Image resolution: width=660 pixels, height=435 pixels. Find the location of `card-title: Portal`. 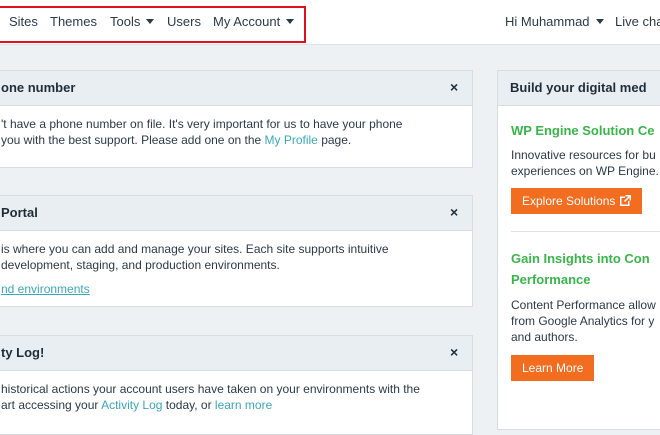

card-title: Portal is located at coordinates (19, 212).